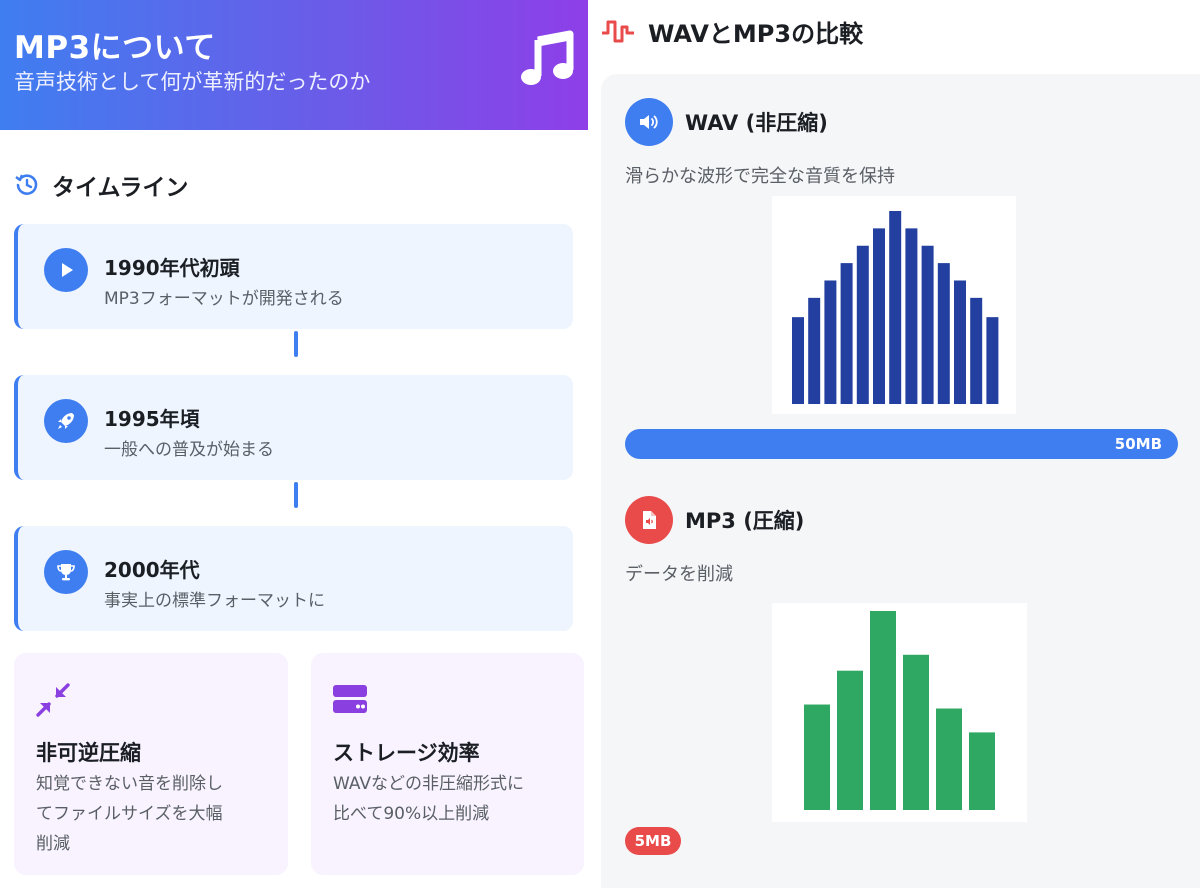  Describe the element at coordinates (350, 699) in the screenshot. I see `storage-icon` at that location.